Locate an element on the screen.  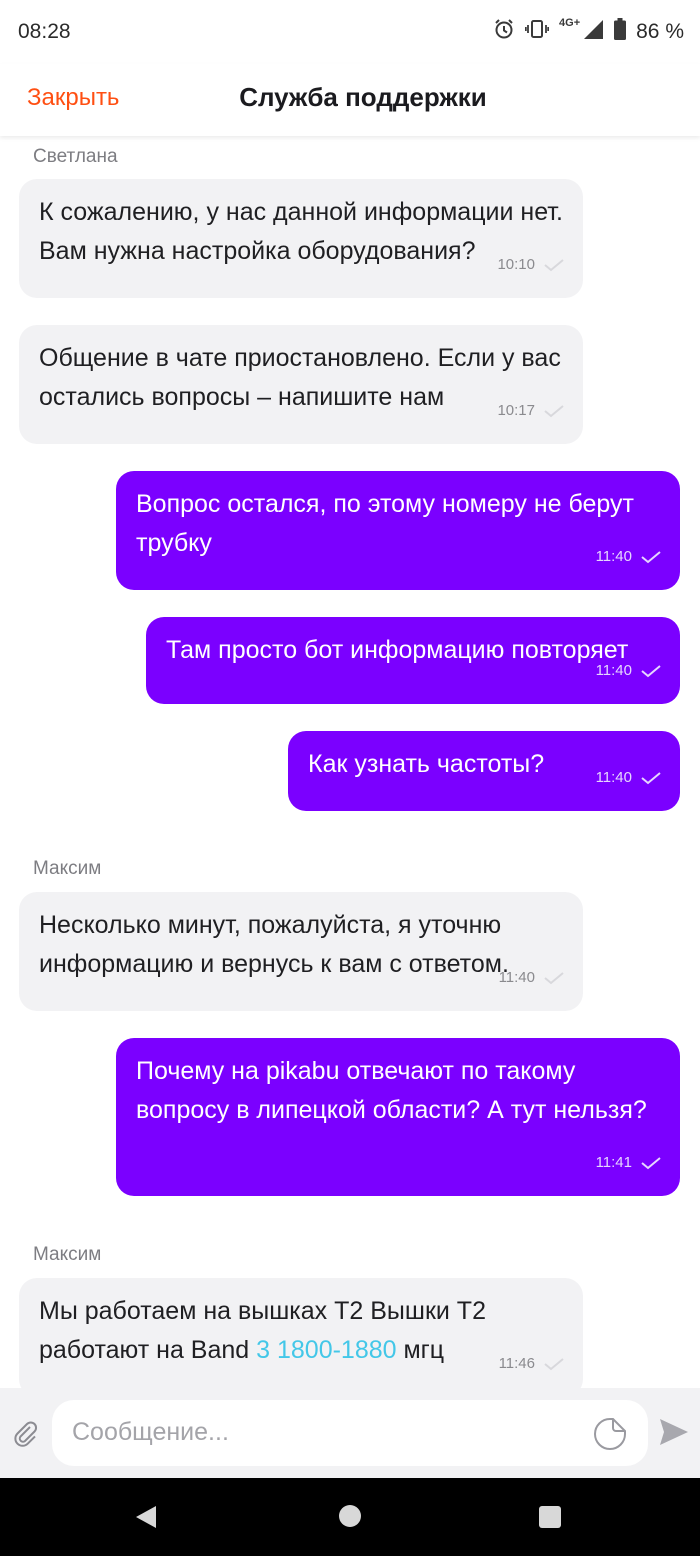
message-text: Как узнать частоты? is located at coordinates (426, 764).